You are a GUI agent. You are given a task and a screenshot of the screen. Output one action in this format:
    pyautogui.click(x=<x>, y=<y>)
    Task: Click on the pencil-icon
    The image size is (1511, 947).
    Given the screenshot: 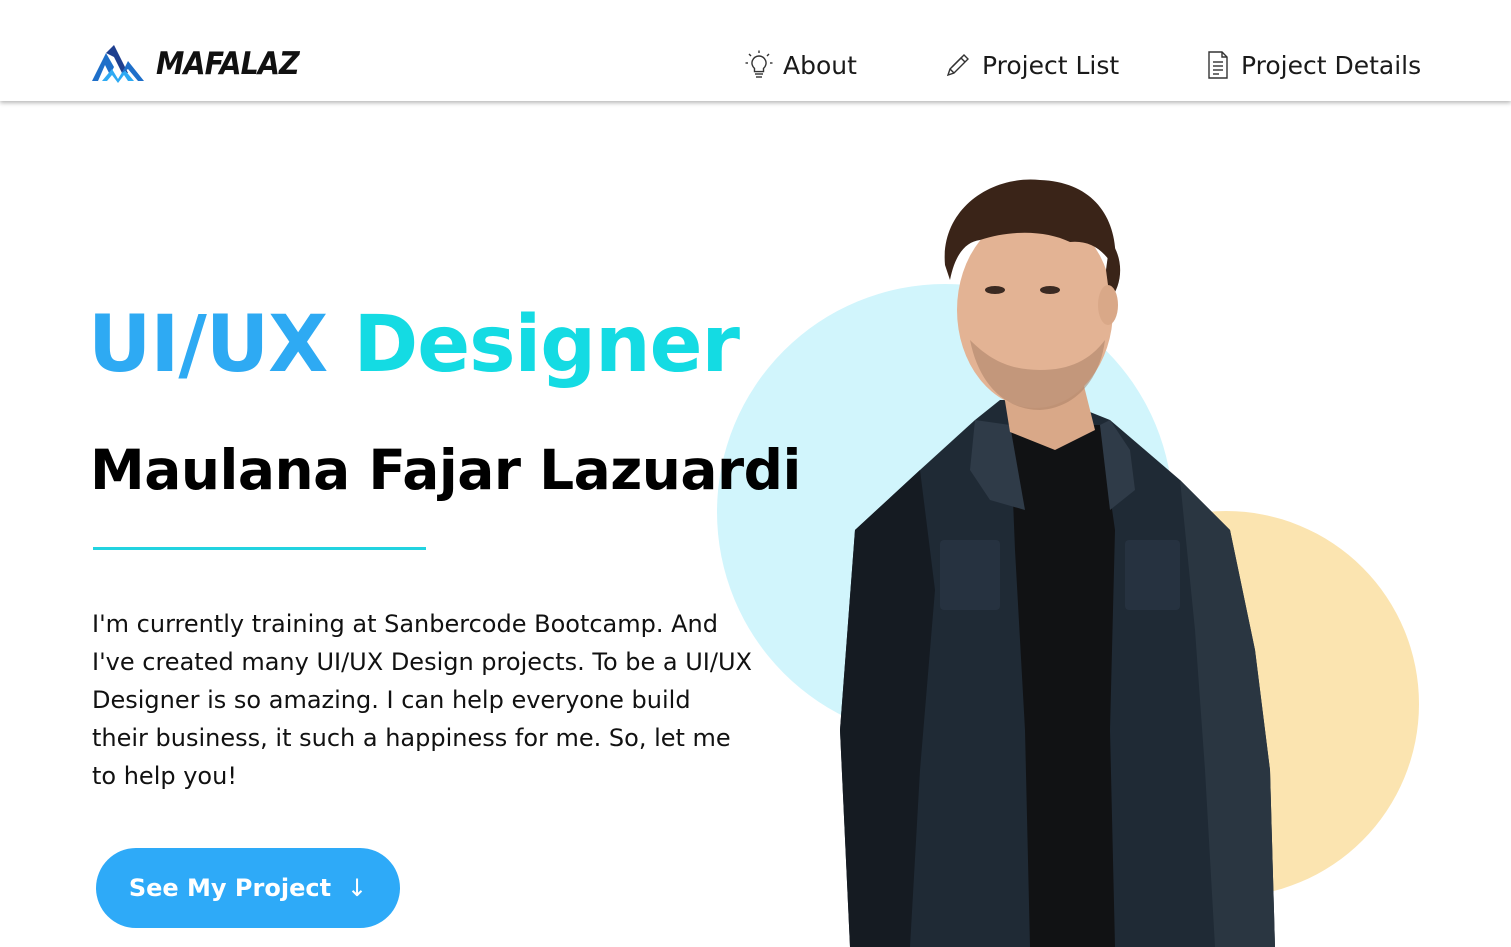 What is the action you would take?
    pyautogui.click(x=957, y=65)
    